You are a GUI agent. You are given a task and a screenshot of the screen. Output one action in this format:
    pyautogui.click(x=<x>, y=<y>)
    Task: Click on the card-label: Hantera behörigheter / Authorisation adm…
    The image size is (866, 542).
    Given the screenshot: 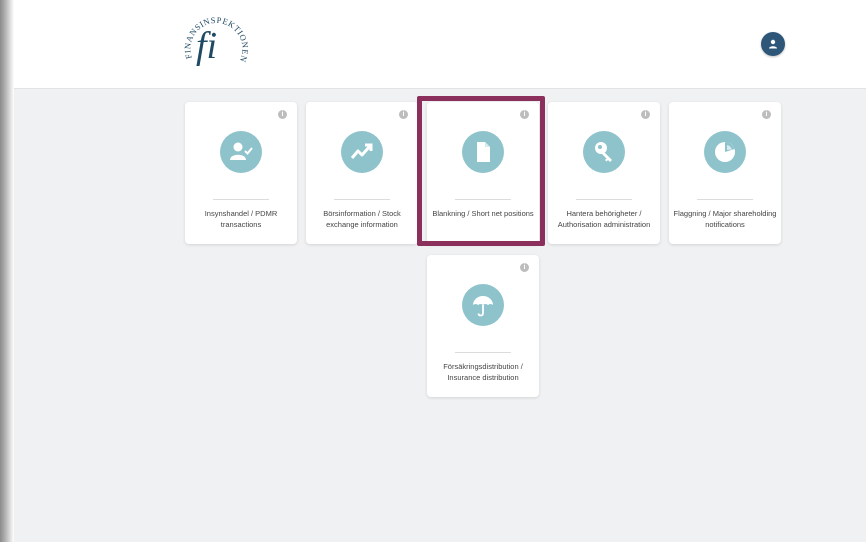 What is the action you would take?
    pyautogui.click(x=604, y=219)
    